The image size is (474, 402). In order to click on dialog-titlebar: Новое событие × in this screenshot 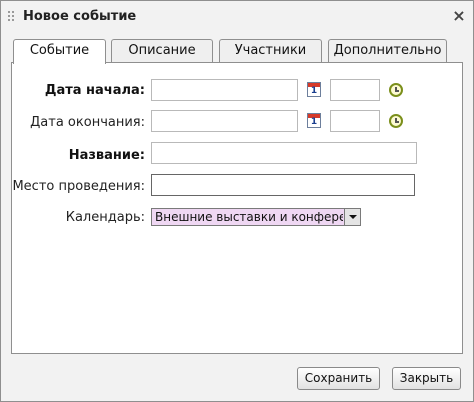, I will do `click(237, 17)`.